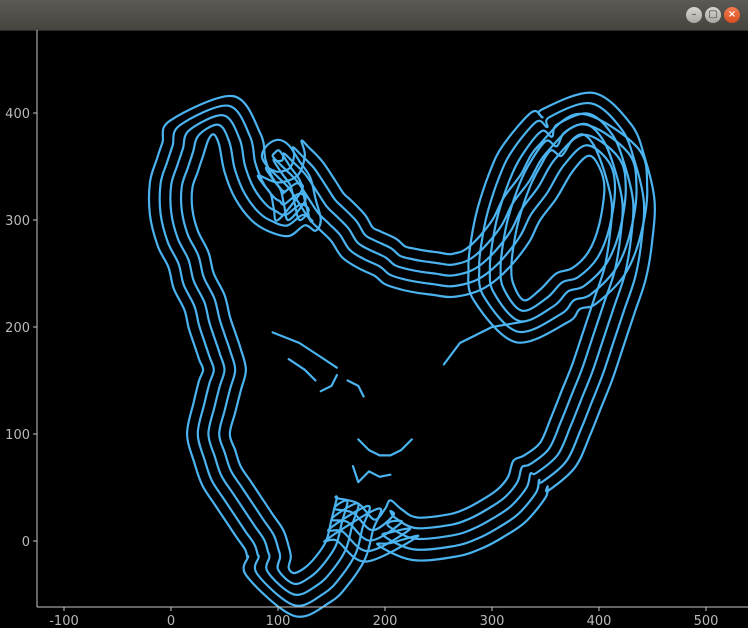 The height and width of the screenshot is (628, 748). Describe the element at coordinates (171, 621) in the screenshot. I see `x-tick-label: 0` at that location.